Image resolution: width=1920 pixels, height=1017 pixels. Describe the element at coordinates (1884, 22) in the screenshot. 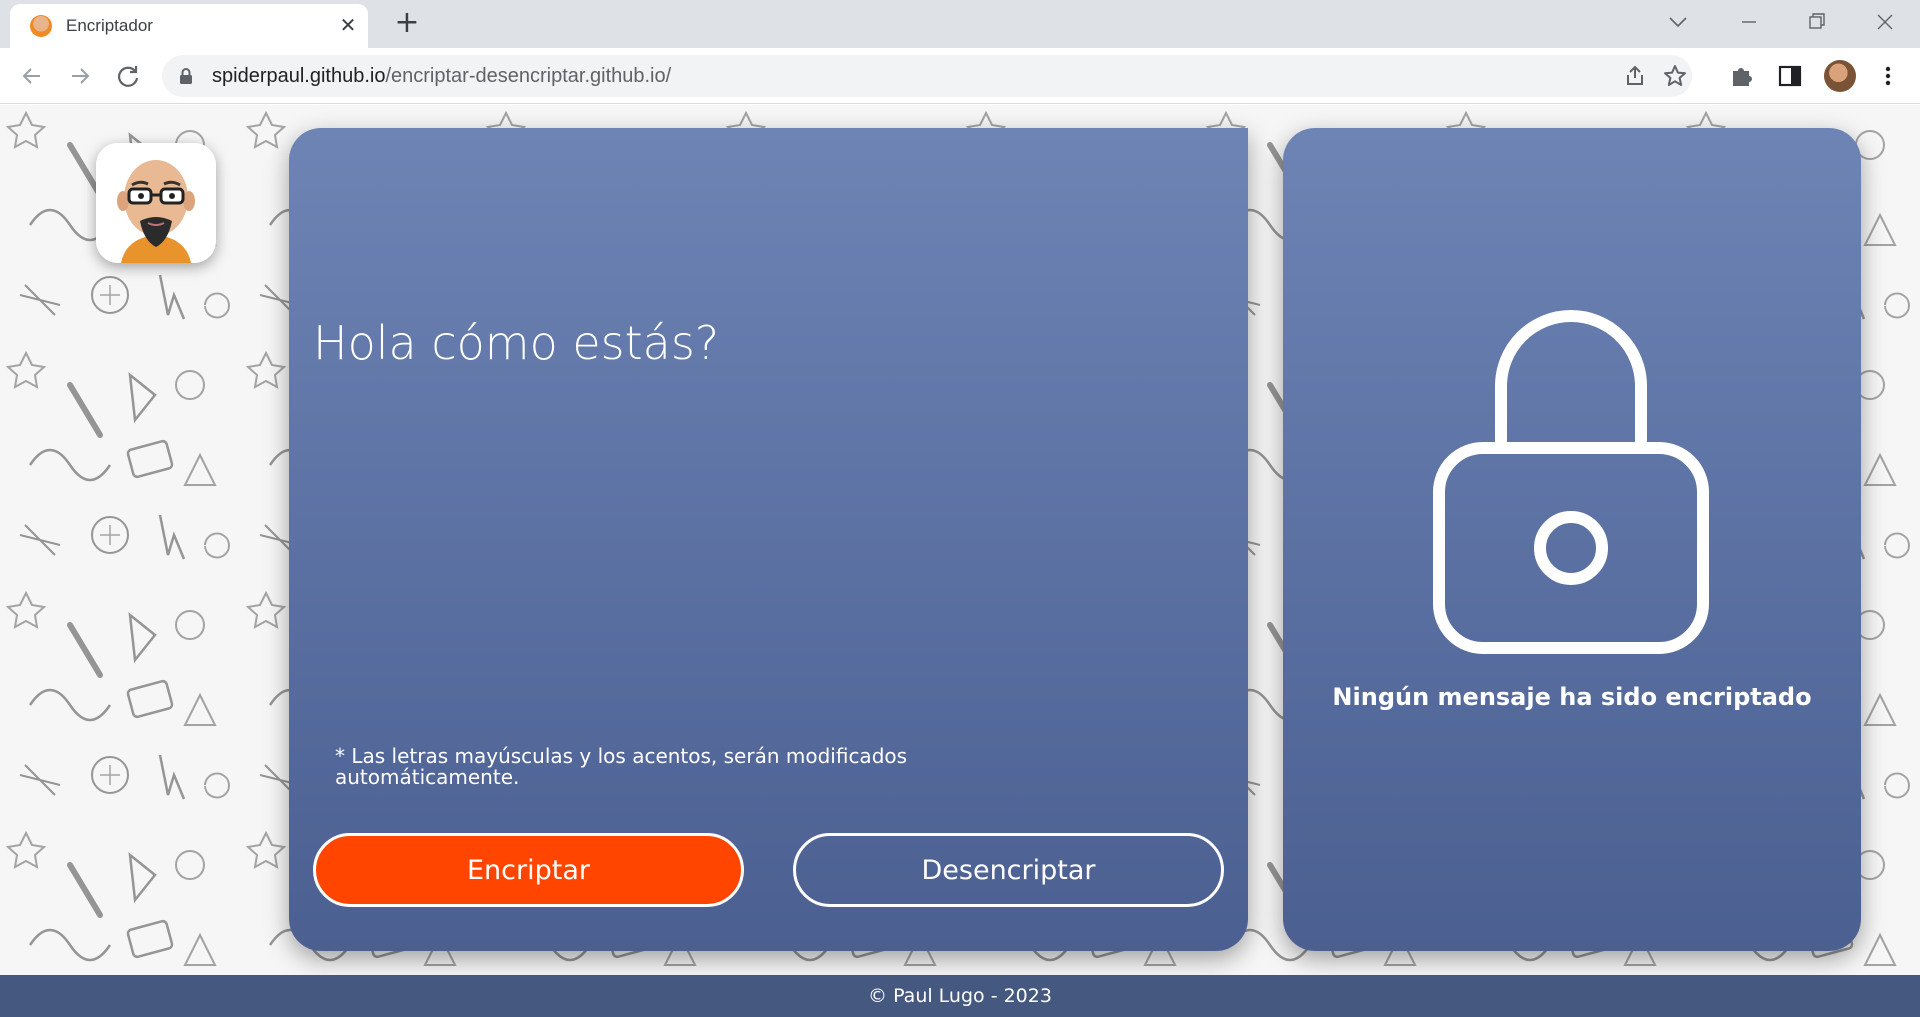

I see `close-window-icon` at that location.